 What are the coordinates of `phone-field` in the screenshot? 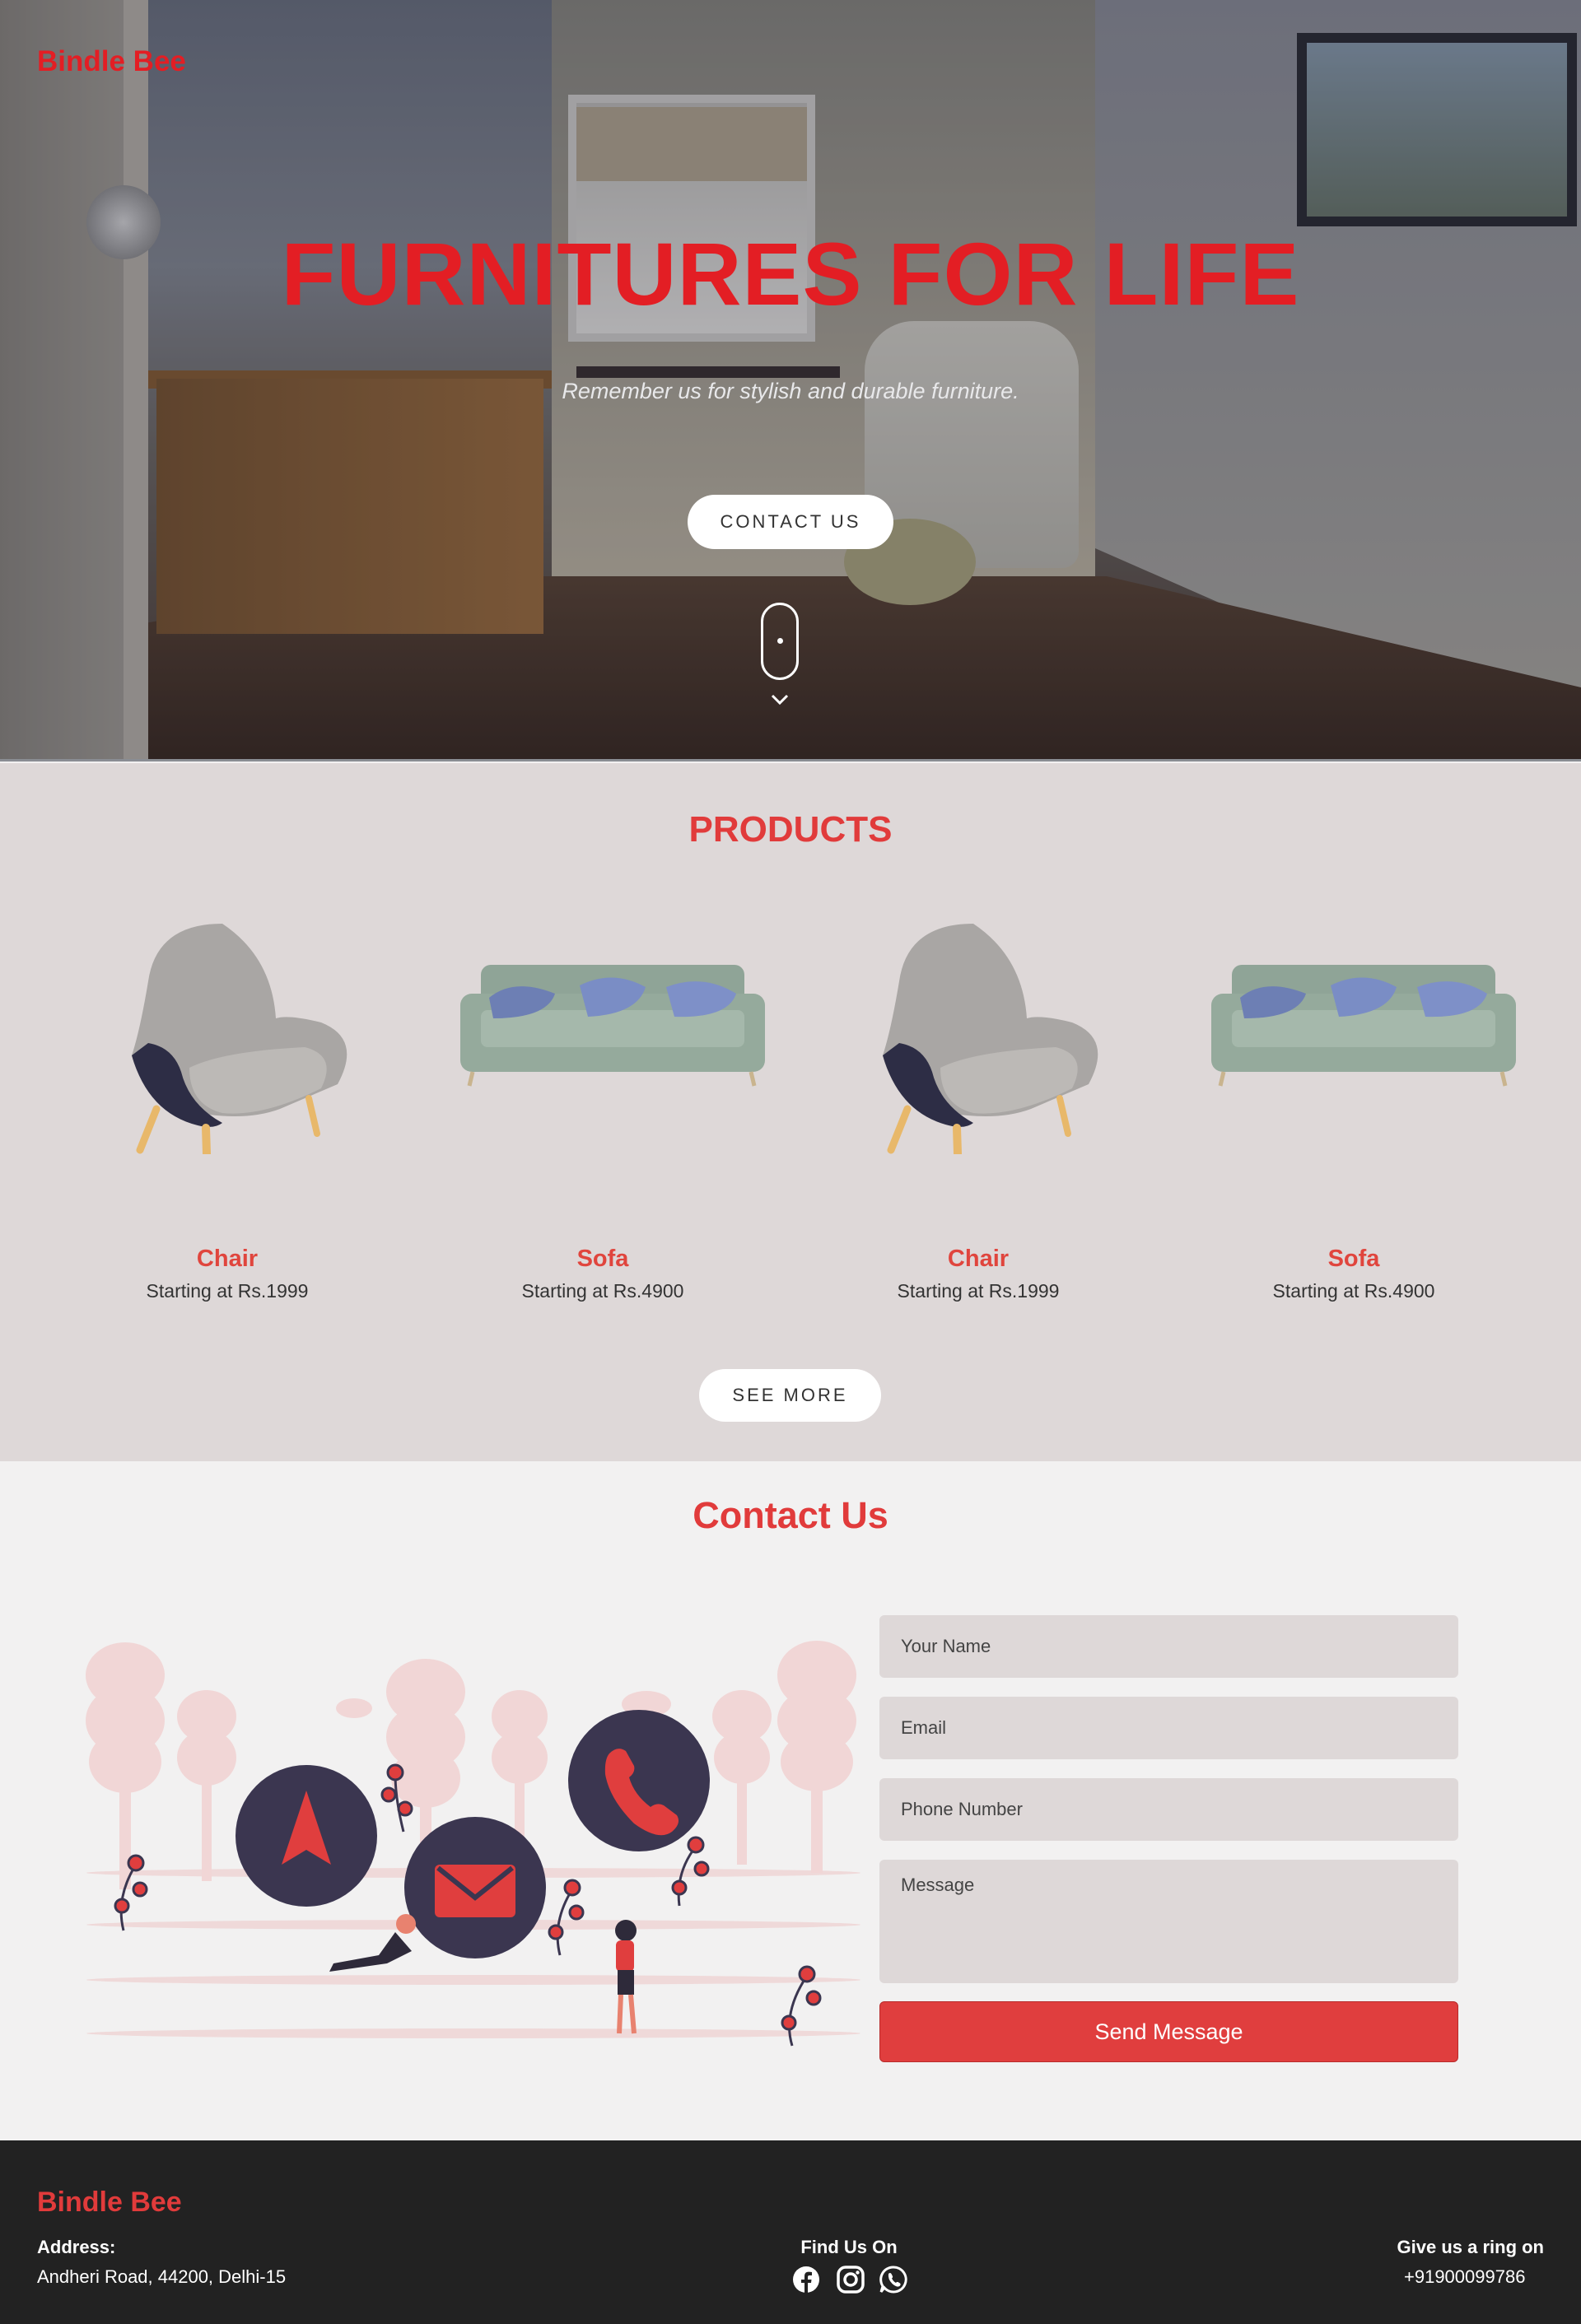 It's located at (1168, 1809).